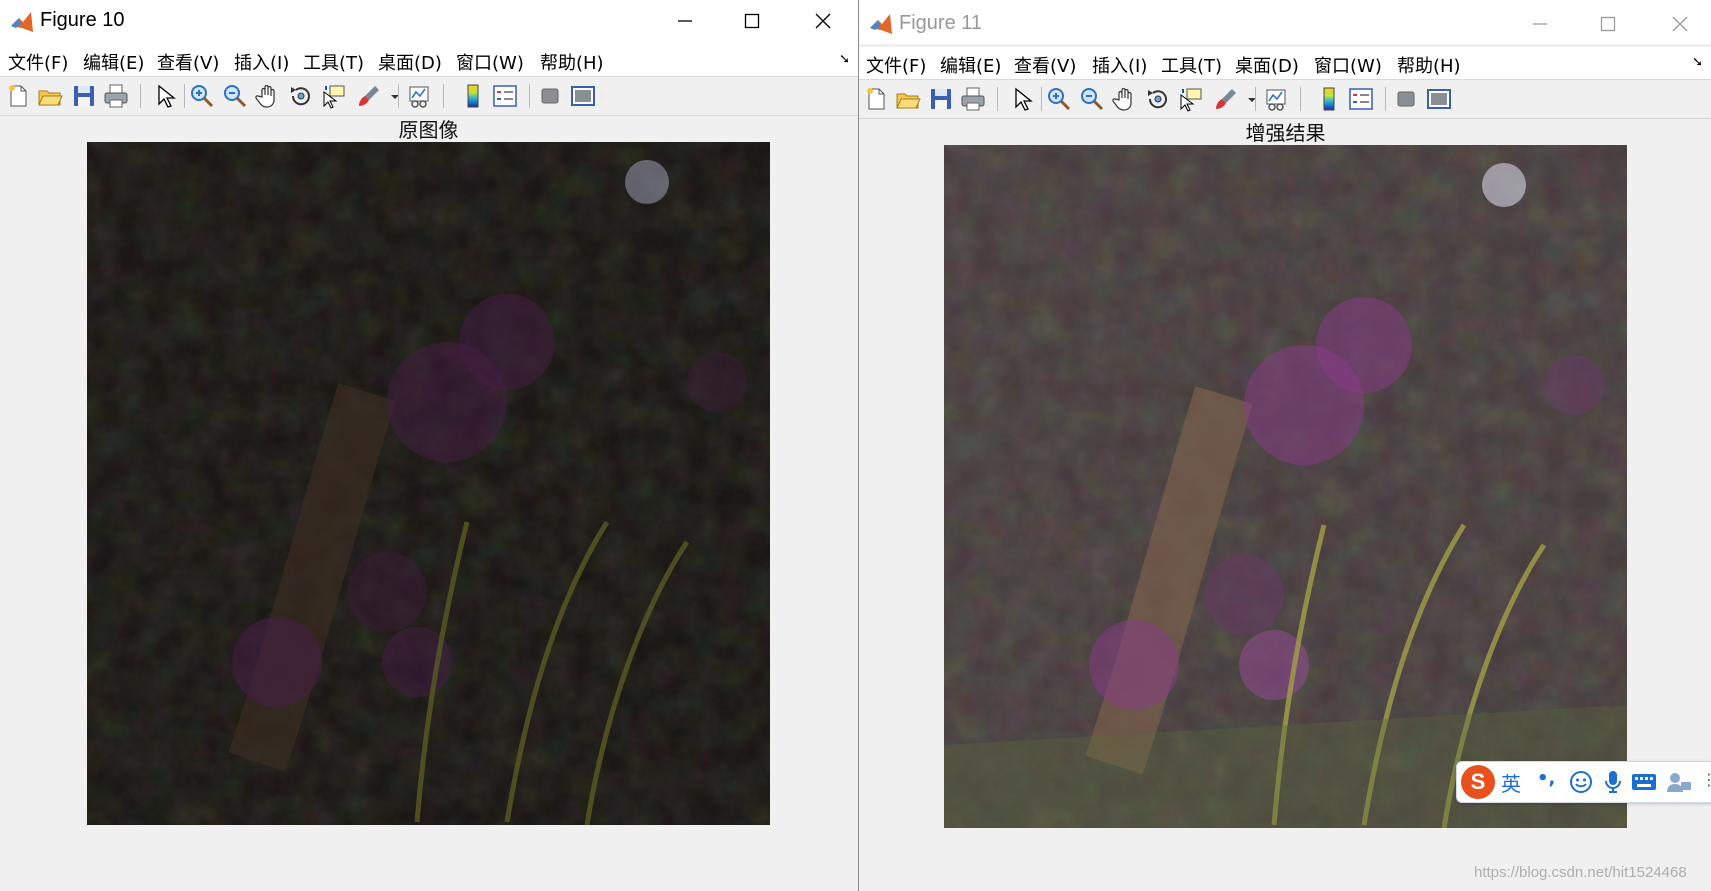  I want to click on ime-more-icon: ⋮, so click(1706, 779).